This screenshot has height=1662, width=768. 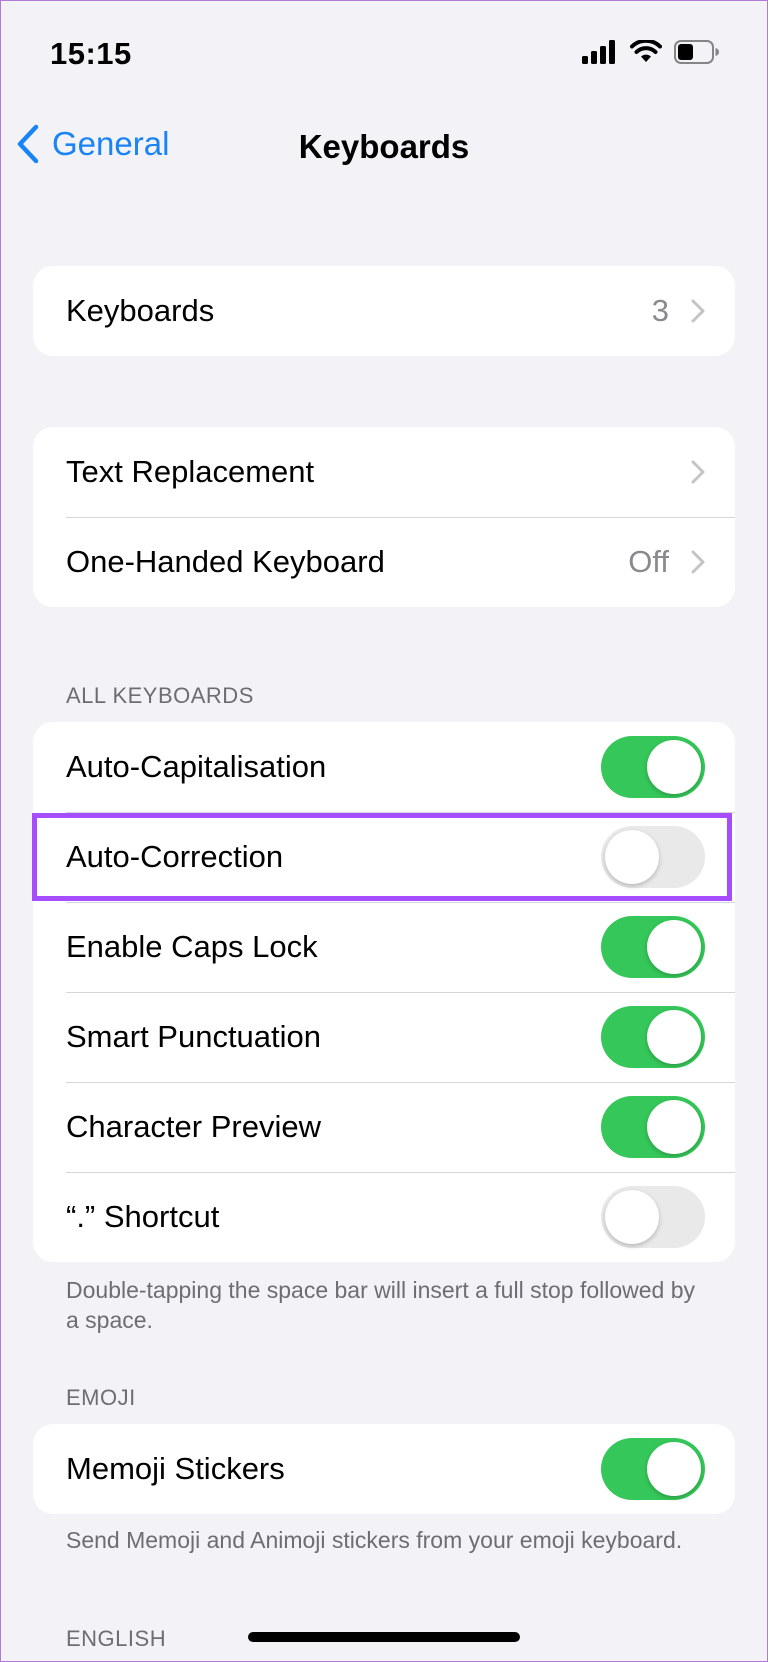 What do you see at coordinates (175, 856) in the screenshot?
I see `auto-correction-label: Auto-Correction` at bounding box center [175, 856].